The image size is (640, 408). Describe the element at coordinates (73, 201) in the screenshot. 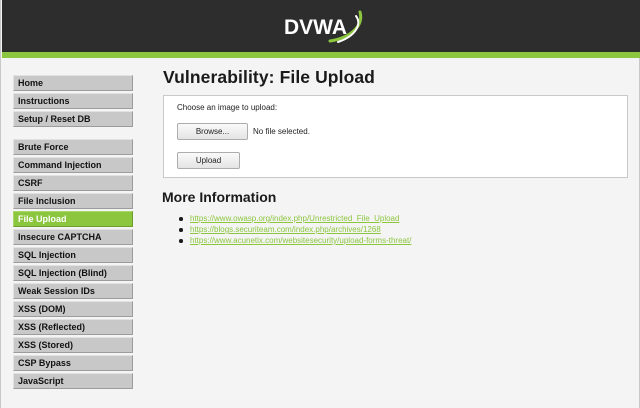

I see `sidebar-item-file-inclusion: File Inclusion` at that location.